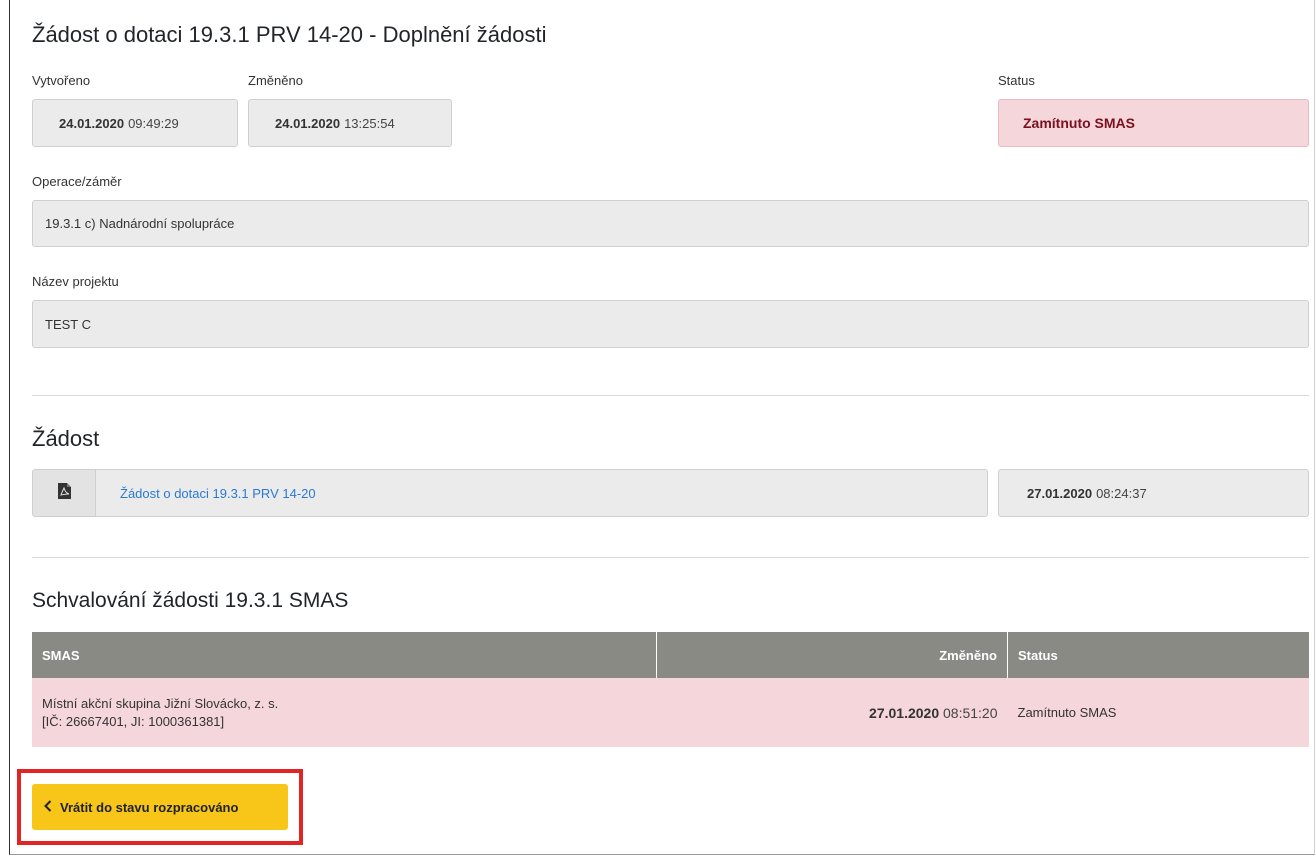 Image resolution: width=1316 pixels, height=856 pixels. Describe the element at coordinates (670, 223) in the screenshot. I see `operation-field: 19.3.1 c) Nadnárodní spolupráce` at that location.